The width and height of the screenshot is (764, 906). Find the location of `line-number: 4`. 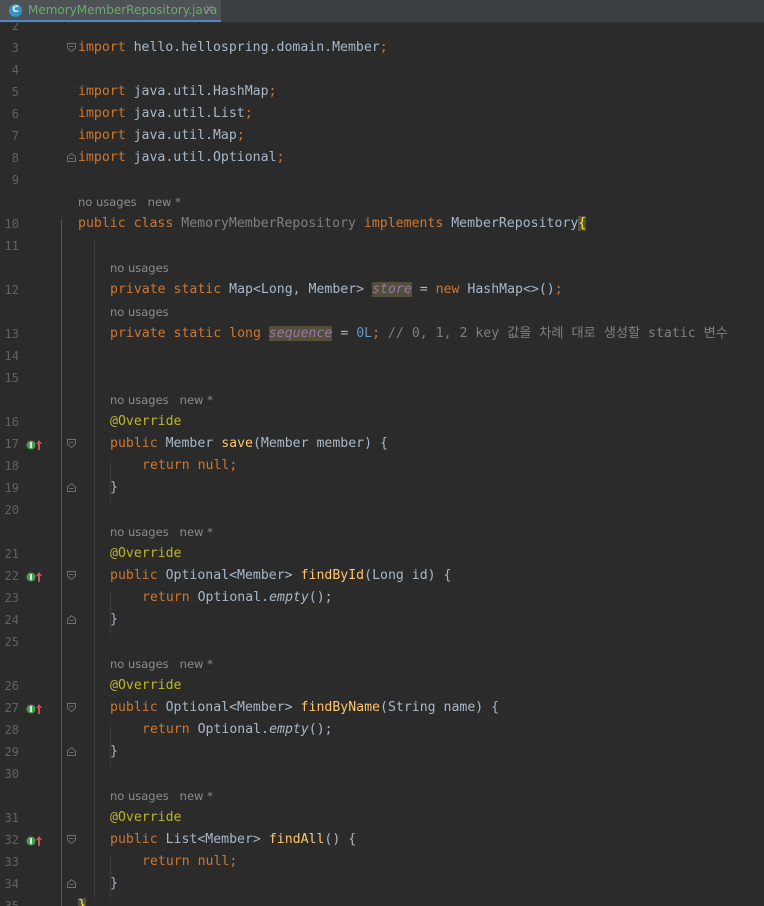

line-number: 4 is located at coordinates (15, 70).